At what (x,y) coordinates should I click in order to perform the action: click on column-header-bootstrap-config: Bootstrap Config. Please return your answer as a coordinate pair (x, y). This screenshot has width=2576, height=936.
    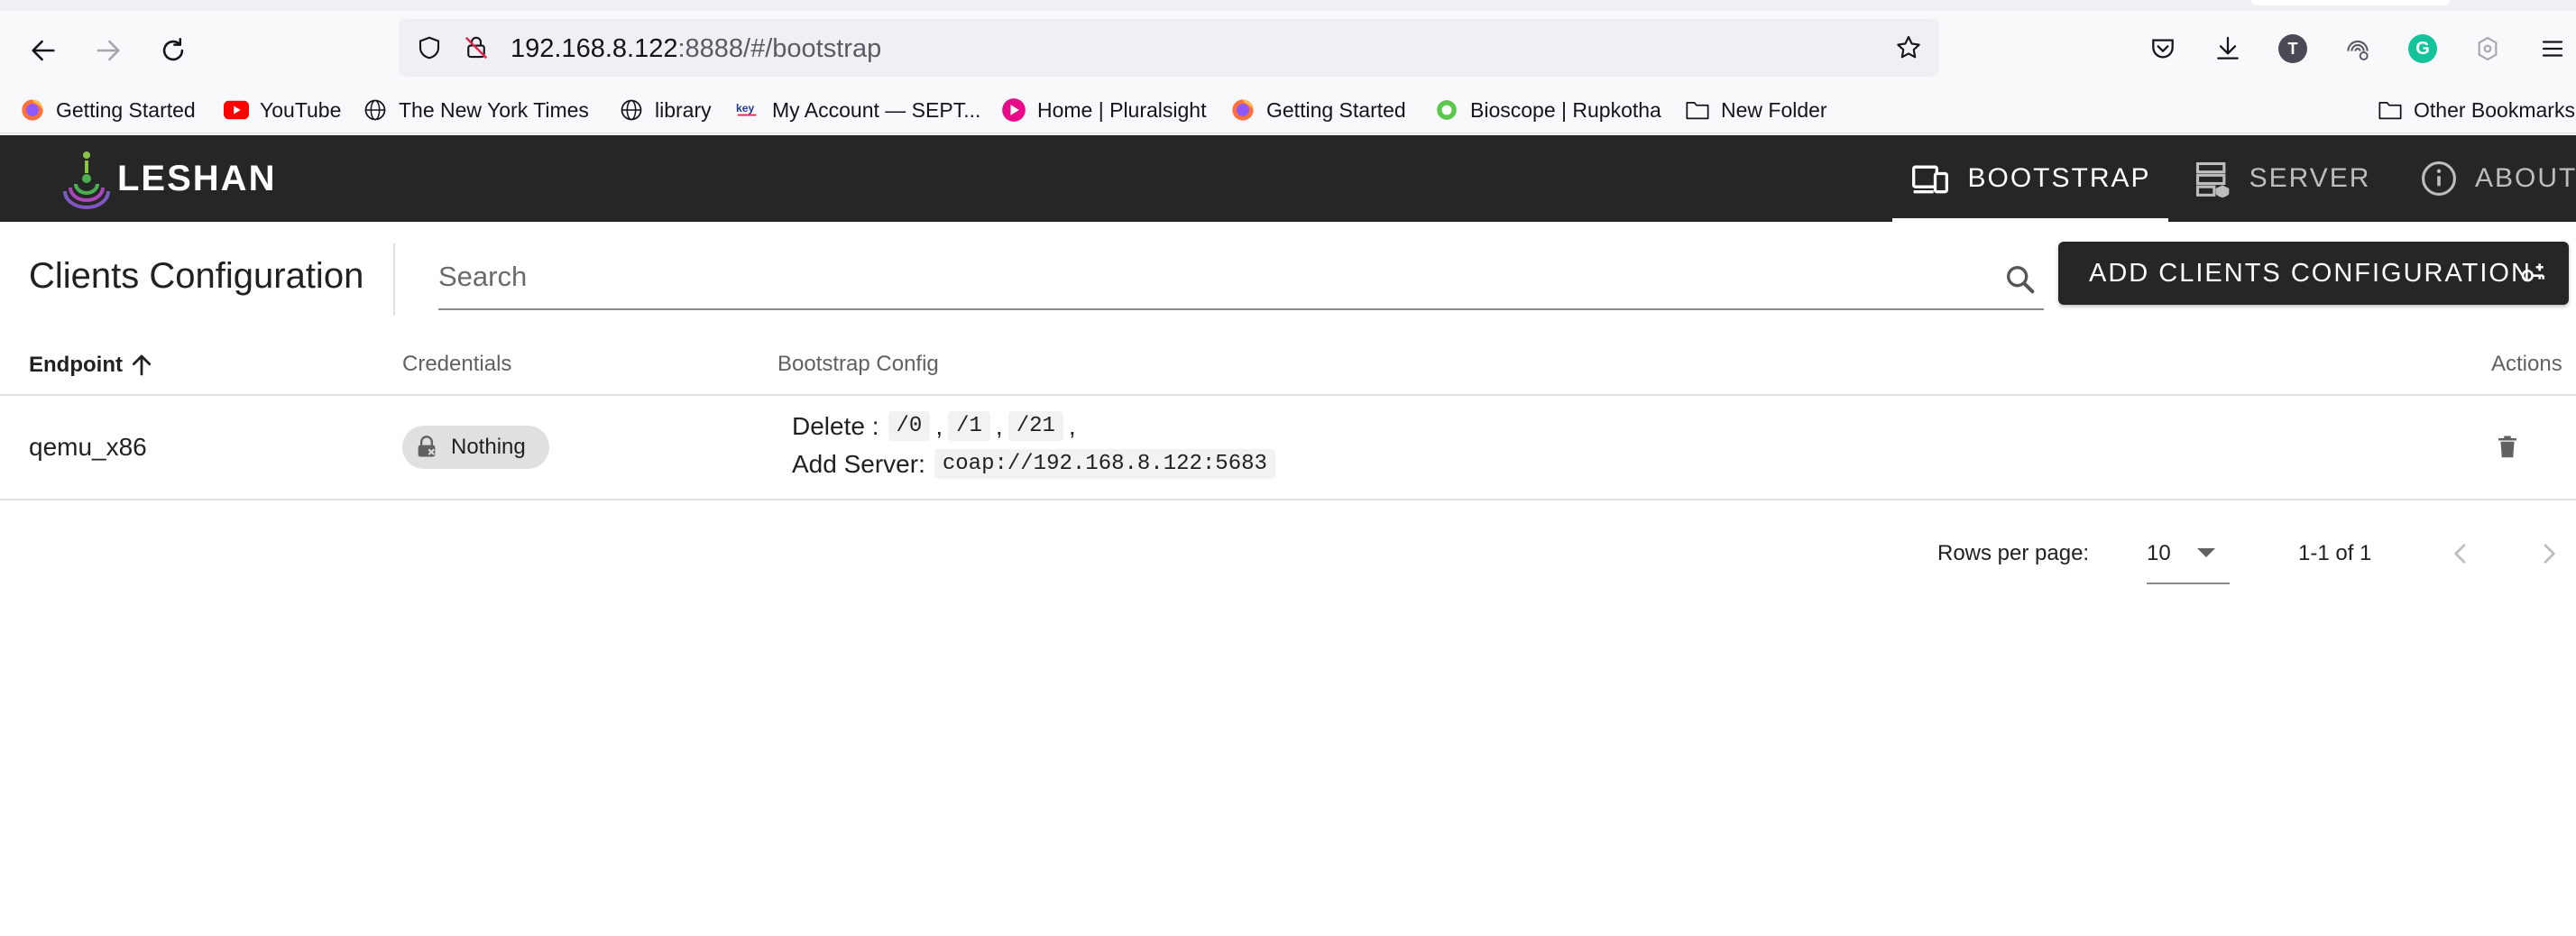
    Looking at the image, I should click on (858, 364).